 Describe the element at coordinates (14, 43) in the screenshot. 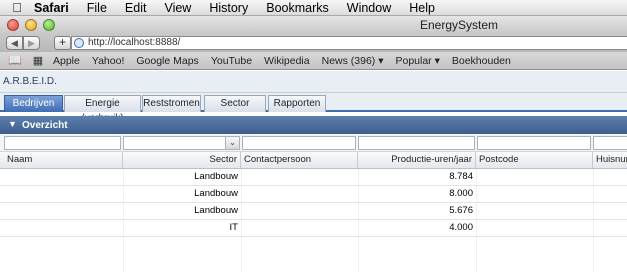

I see `back-button: ◀` at that location.